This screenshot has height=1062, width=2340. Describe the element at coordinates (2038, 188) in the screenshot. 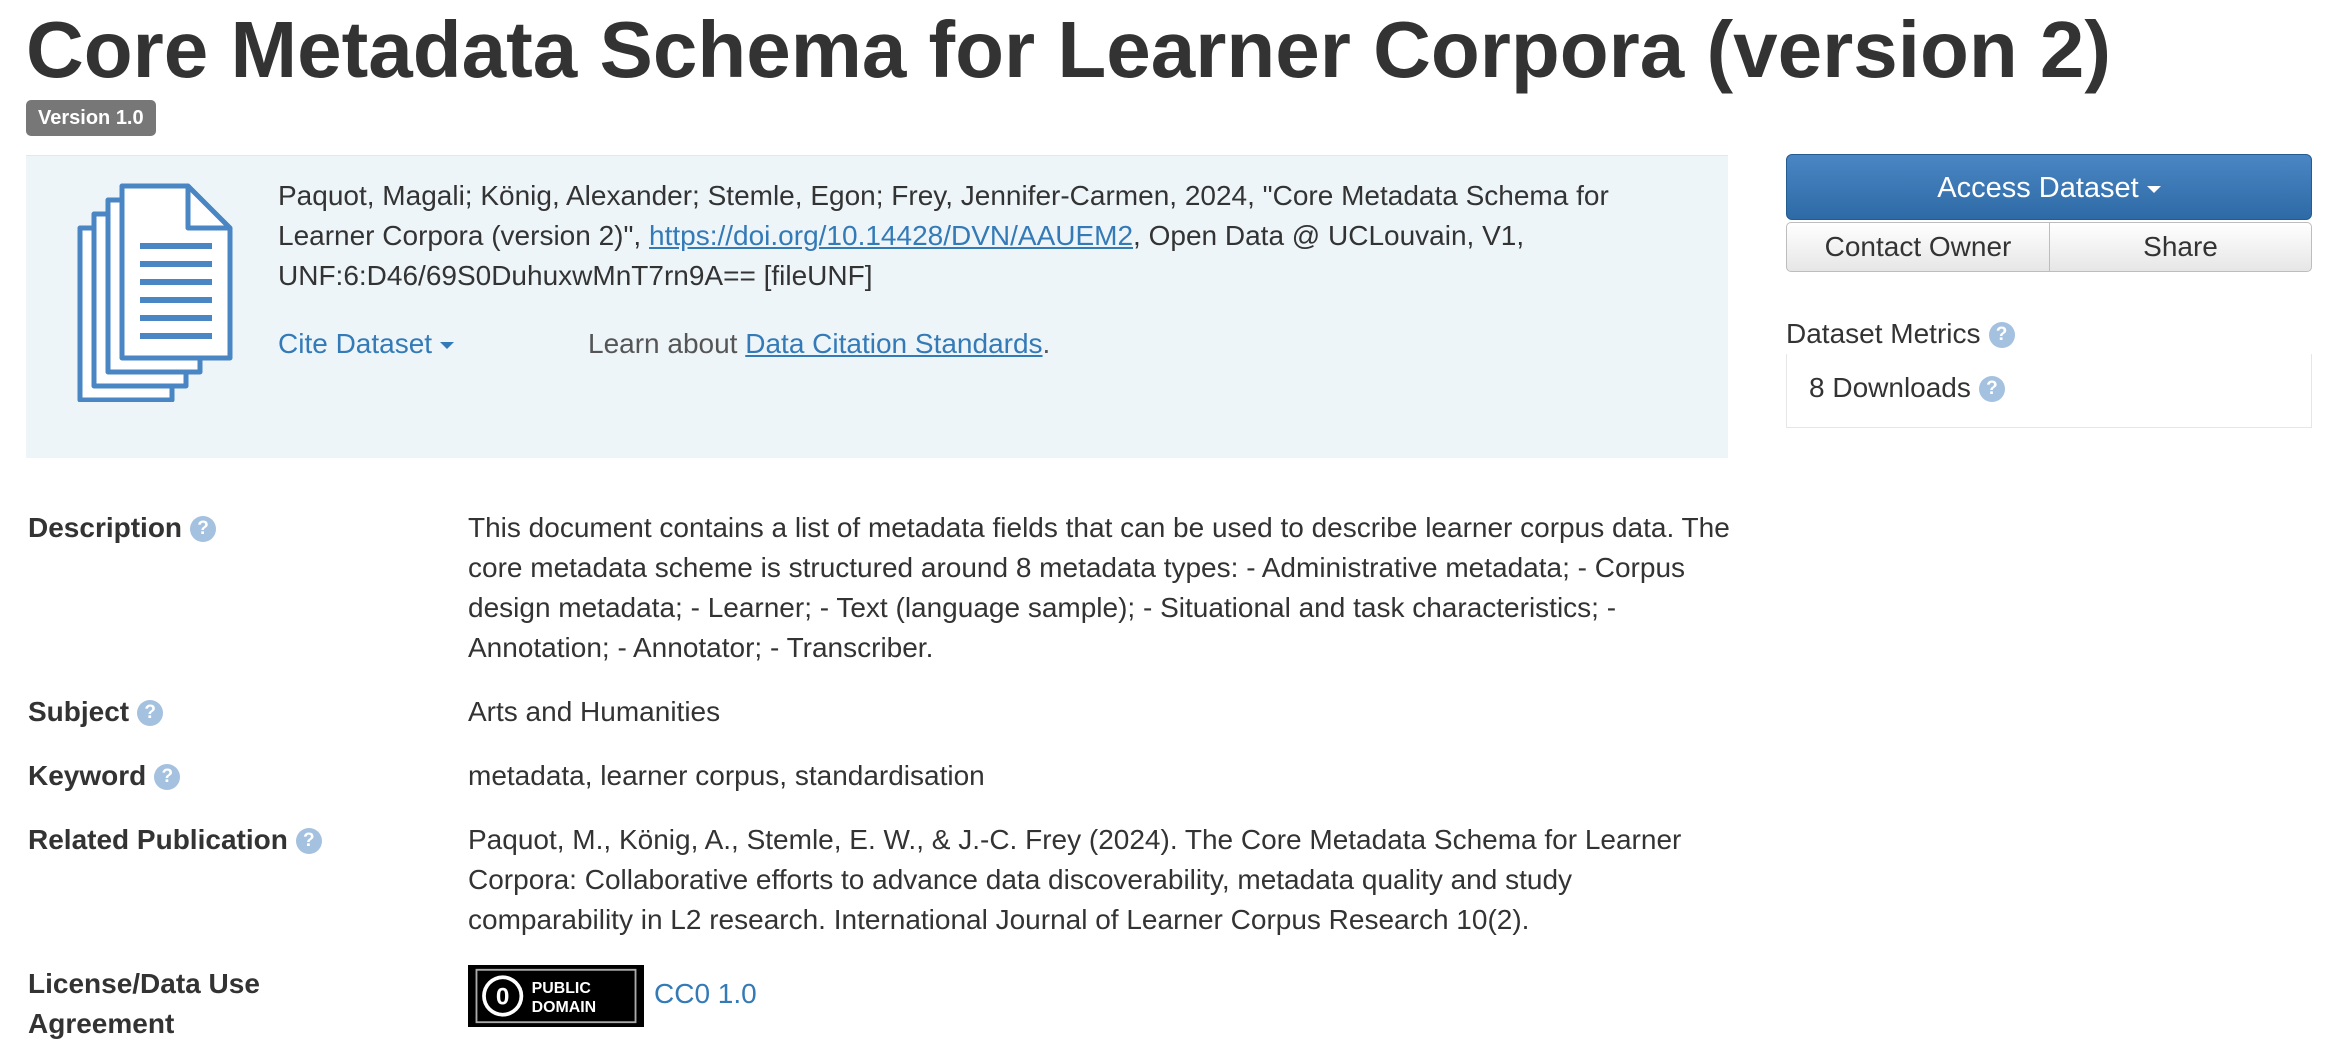

I see `access-dataset-label: Access Dataset` at that location.